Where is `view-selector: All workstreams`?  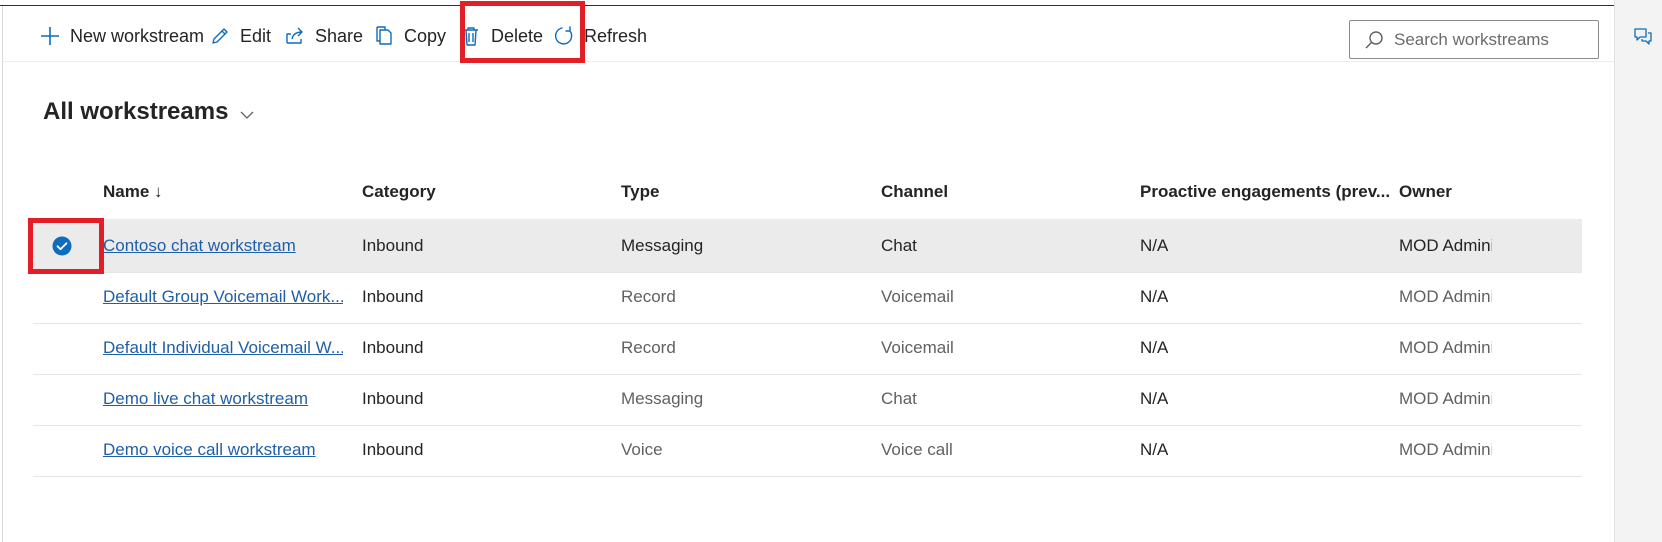 view-selector: All workstreams is located at coordinates (149, 112).